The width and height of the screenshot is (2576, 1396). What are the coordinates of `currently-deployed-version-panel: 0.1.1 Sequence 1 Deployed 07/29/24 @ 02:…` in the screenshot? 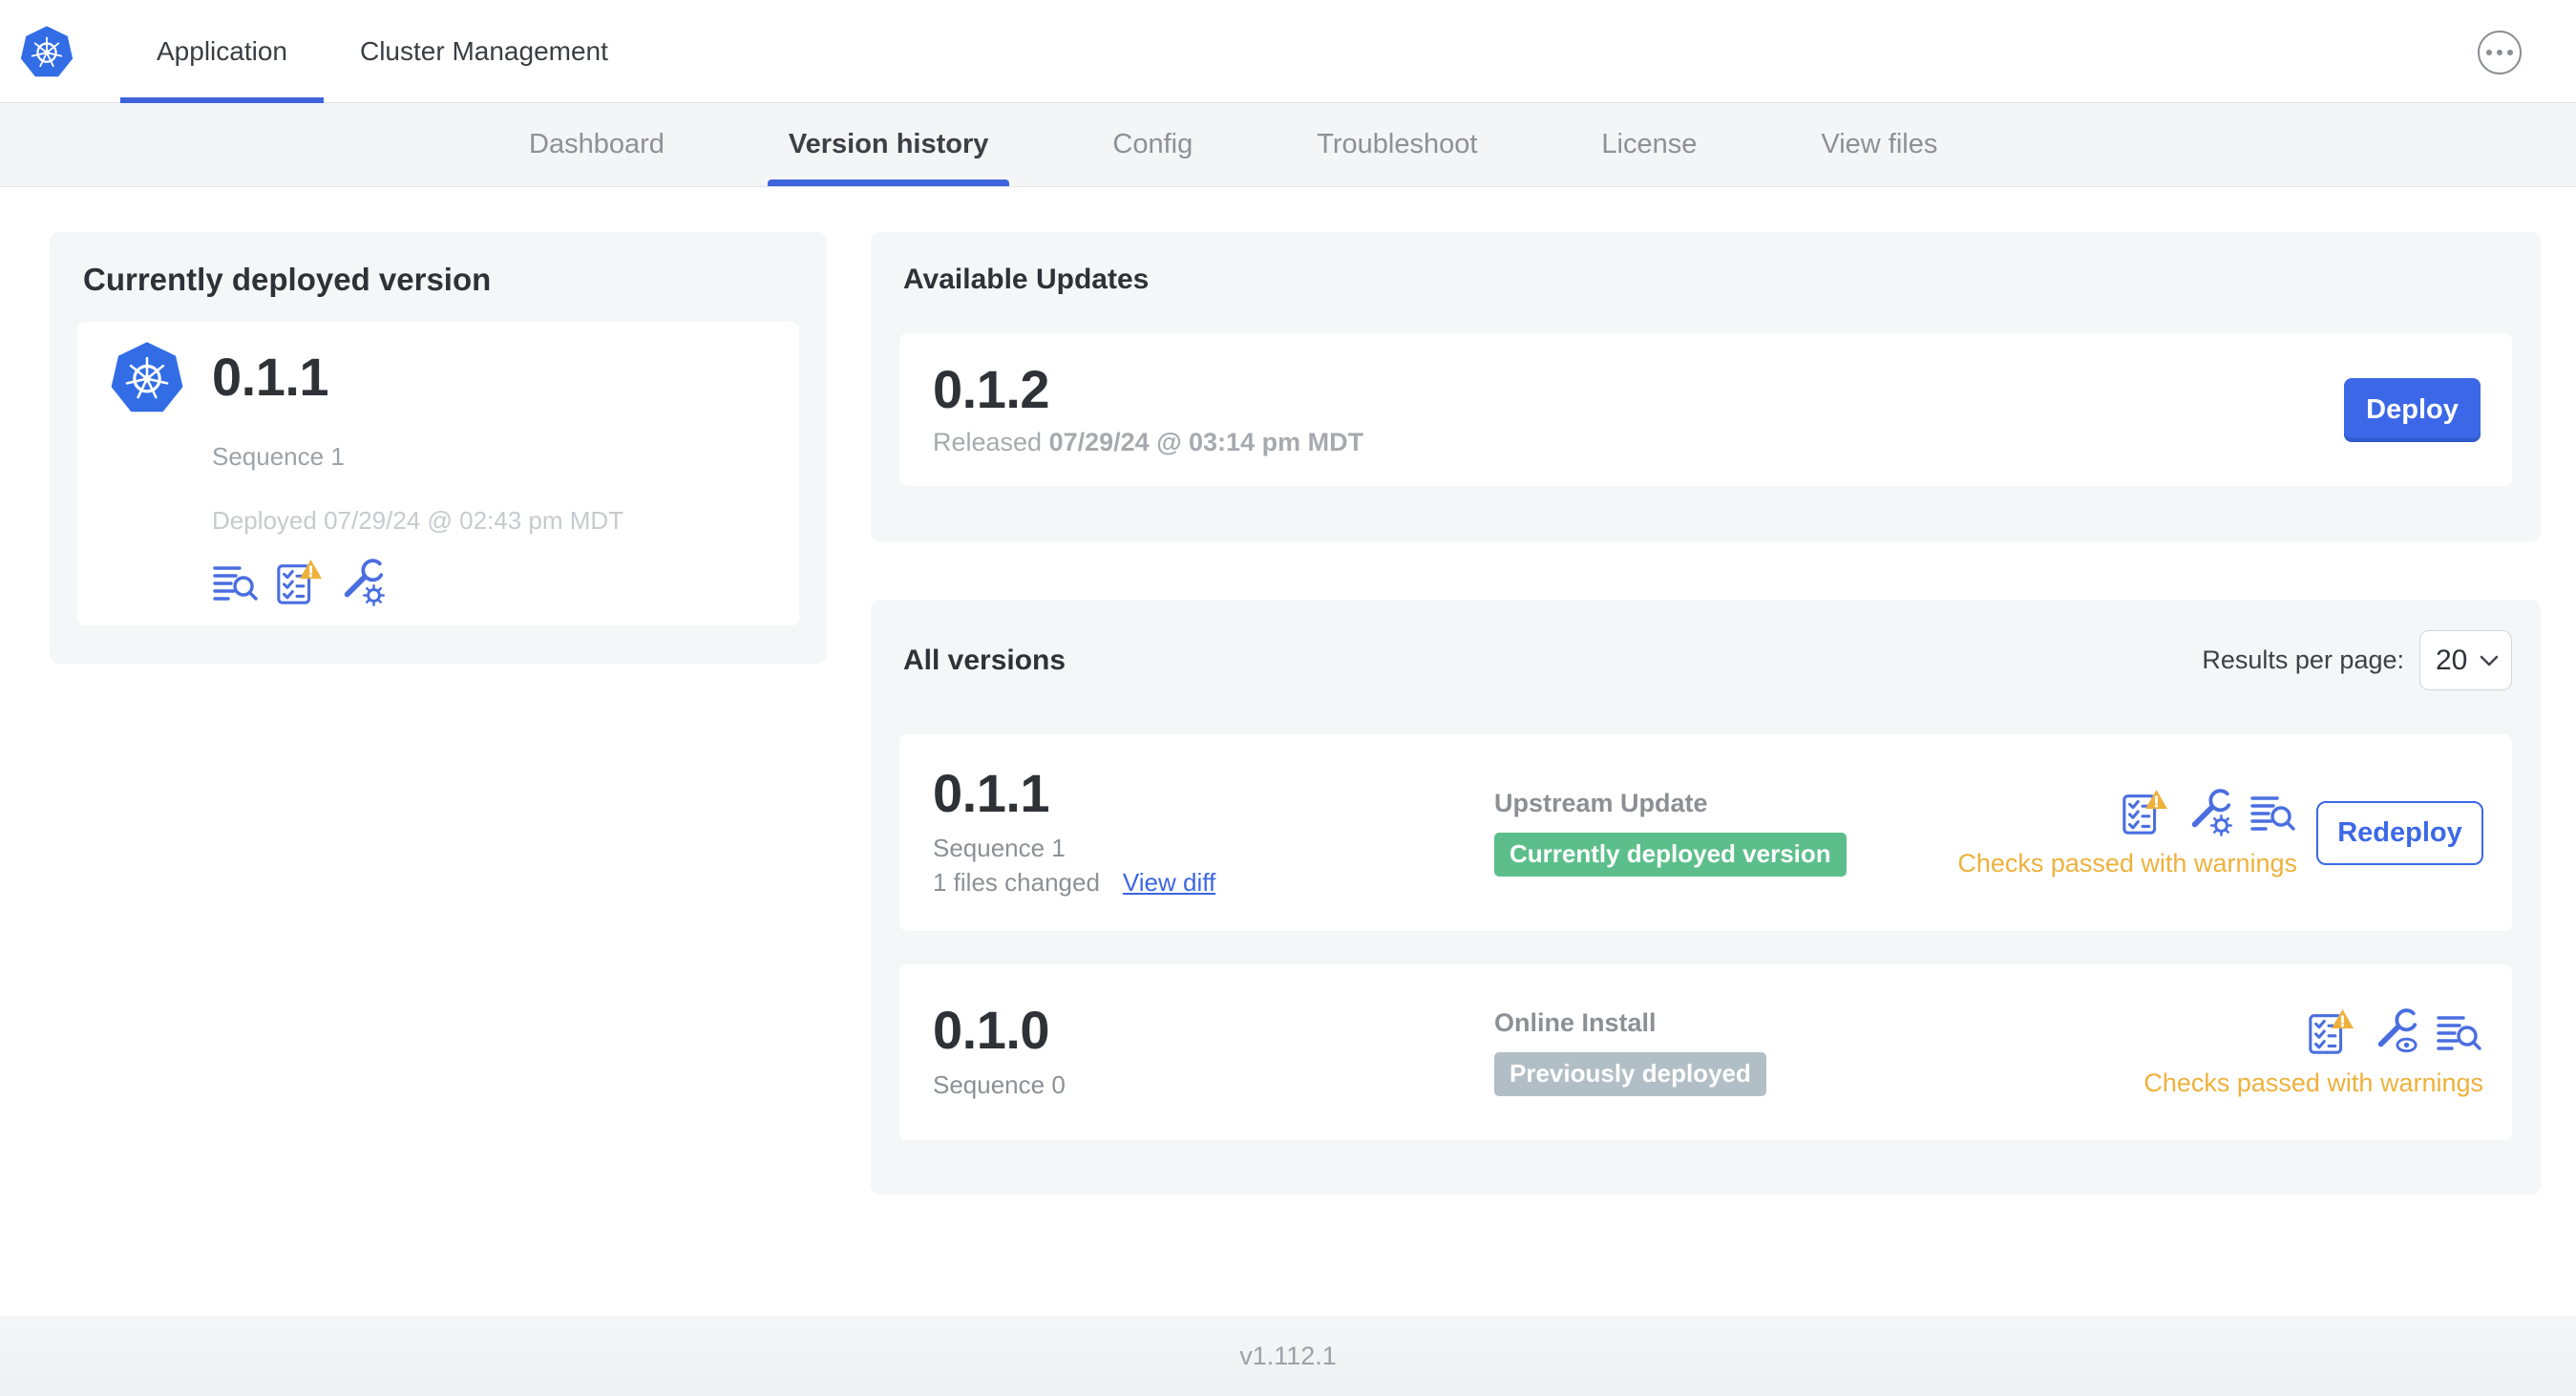 It's located at (438, 473).